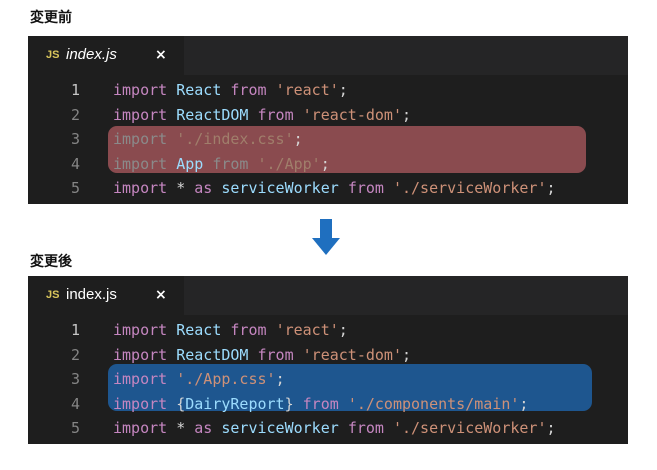 This screenshot has height=470, width=657. I want to click on code-token: *, so click(181, 188).